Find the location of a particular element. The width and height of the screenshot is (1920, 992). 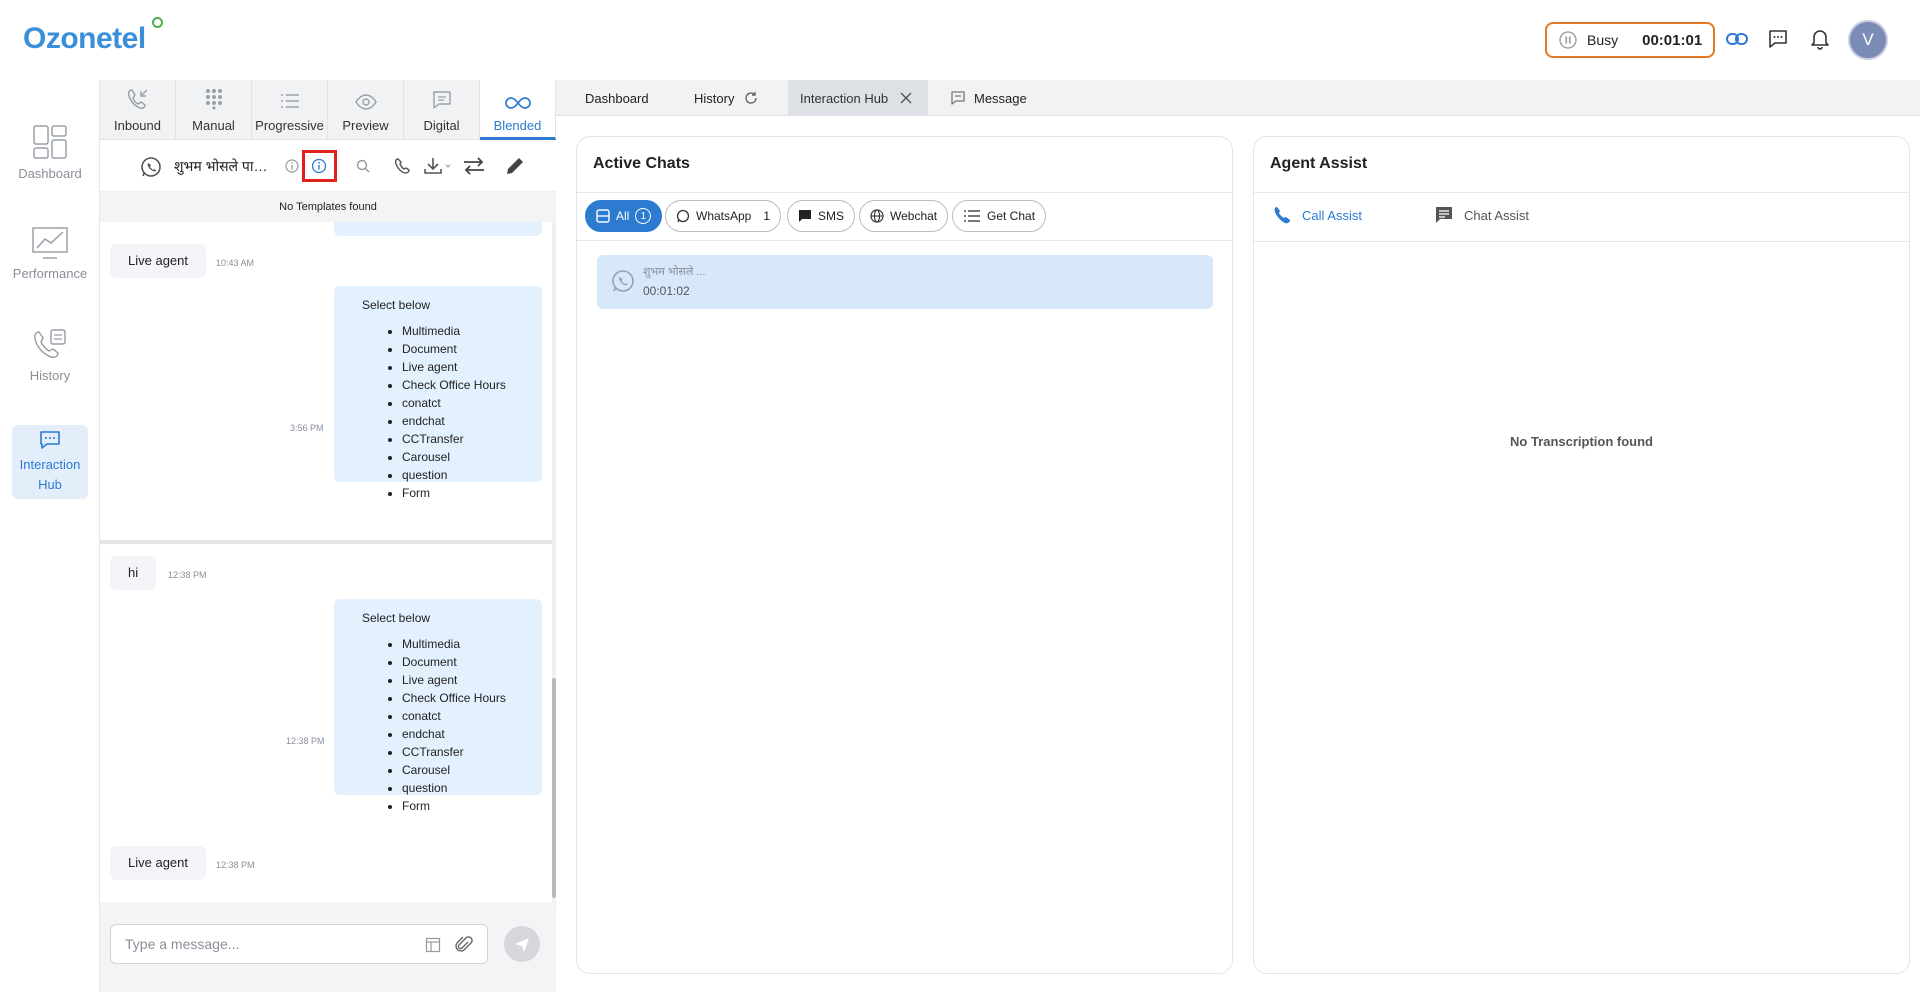

tab-inbound: Inbound is located at coordinates (138, 110).